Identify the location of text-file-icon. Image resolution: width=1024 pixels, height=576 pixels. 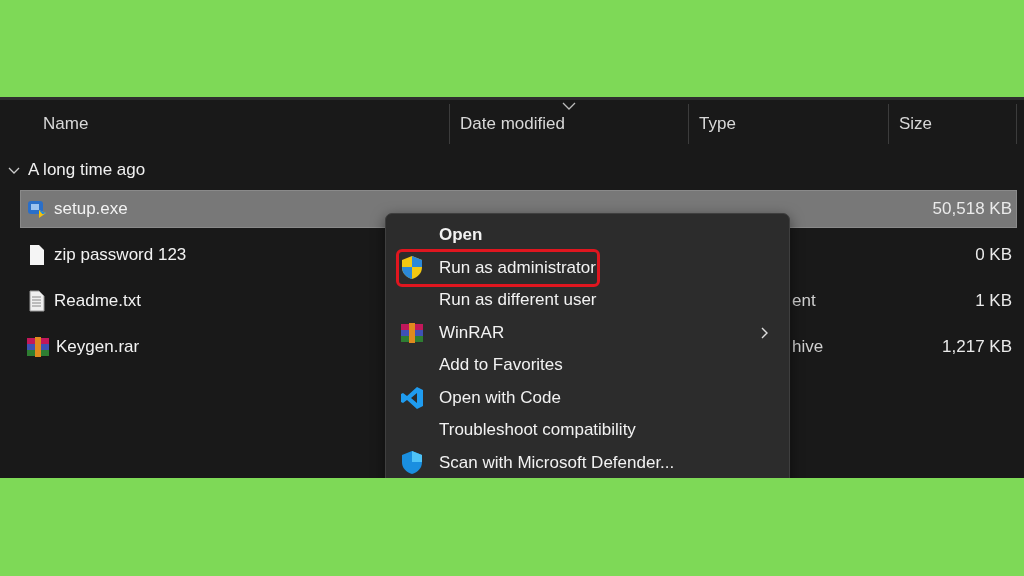
(37, 301).